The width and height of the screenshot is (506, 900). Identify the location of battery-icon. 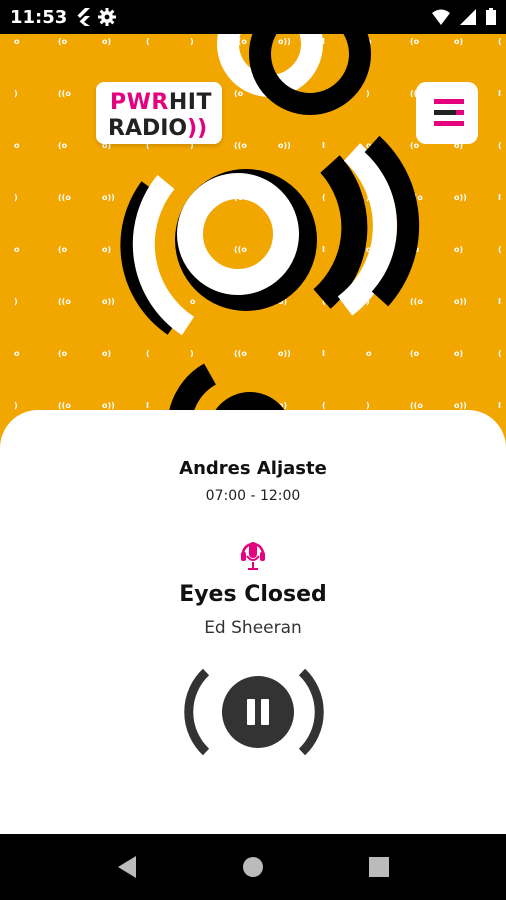
(491, 16).